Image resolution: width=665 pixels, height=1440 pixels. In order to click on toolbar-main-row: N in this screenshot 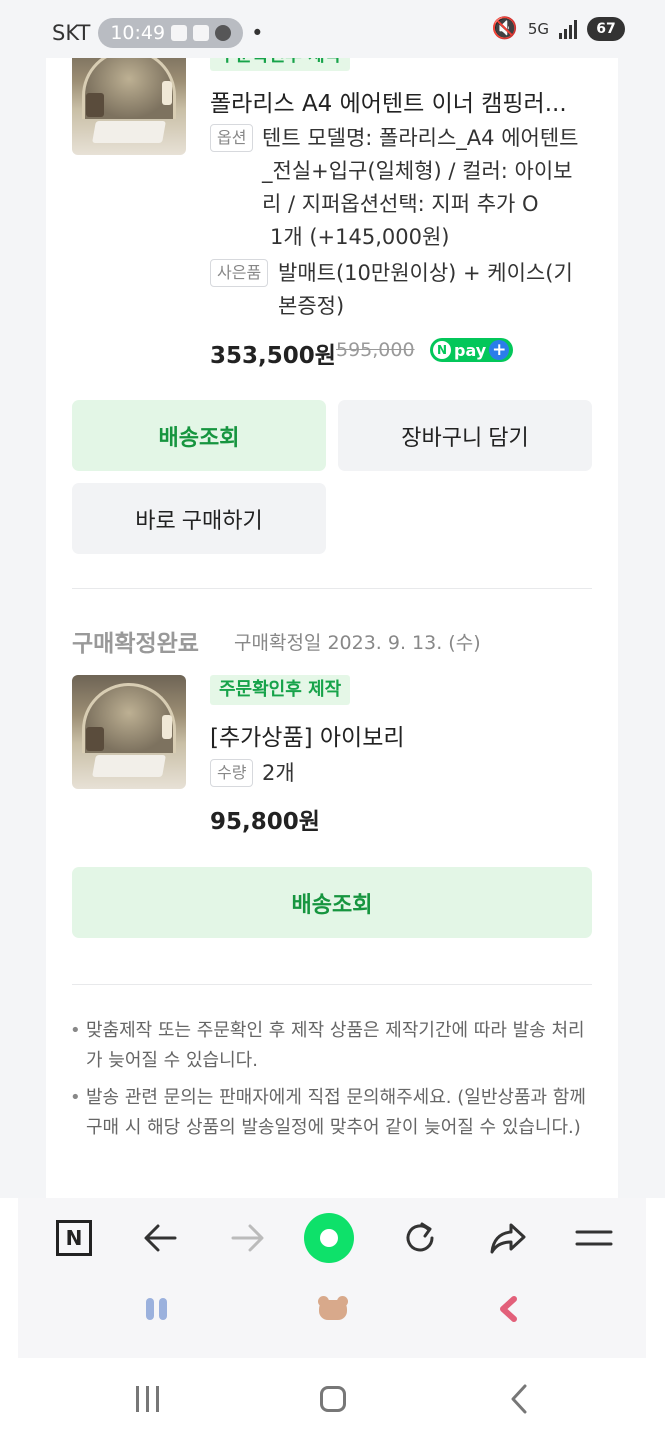, I will do `click(332, 1238)`.